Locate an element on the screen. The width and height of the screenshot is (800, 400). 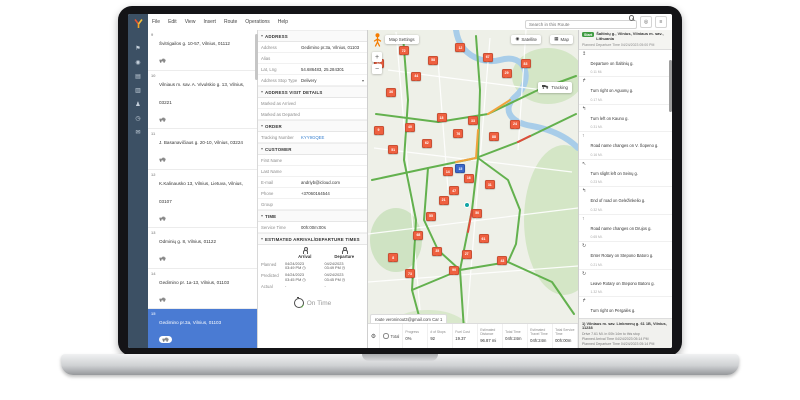
field-value: 00h:00m:00s is located at coordinates (332, 227).